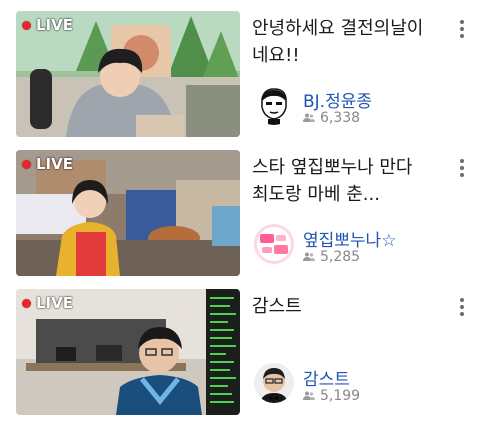  I want to click on cartoon-face-avatar-icon, so click(274, 105).